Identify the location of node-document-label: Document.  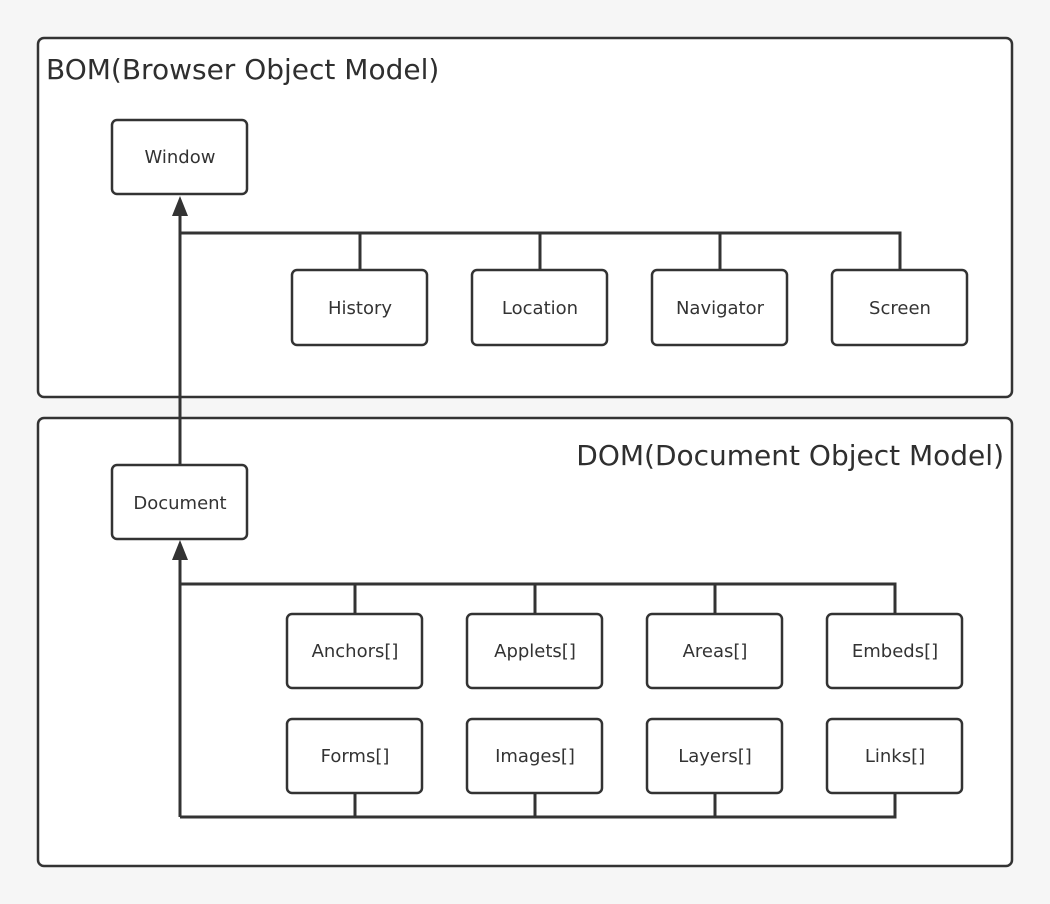
(179, 503).